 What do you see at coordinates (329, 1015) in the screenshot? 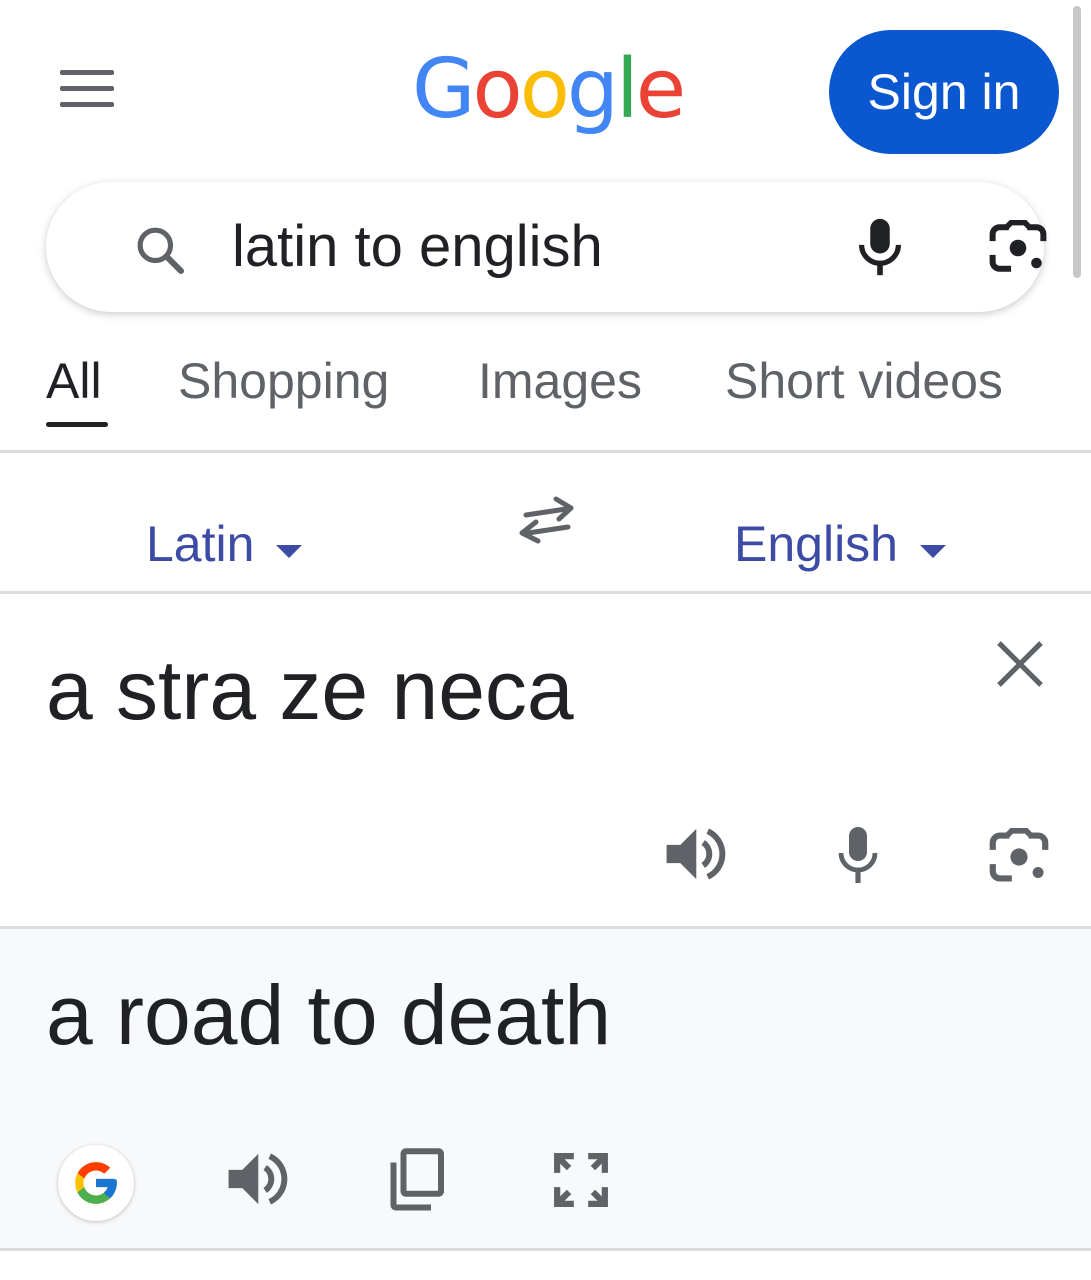
I see `translated-text: a road to death` at bounding box center [329, 1015].